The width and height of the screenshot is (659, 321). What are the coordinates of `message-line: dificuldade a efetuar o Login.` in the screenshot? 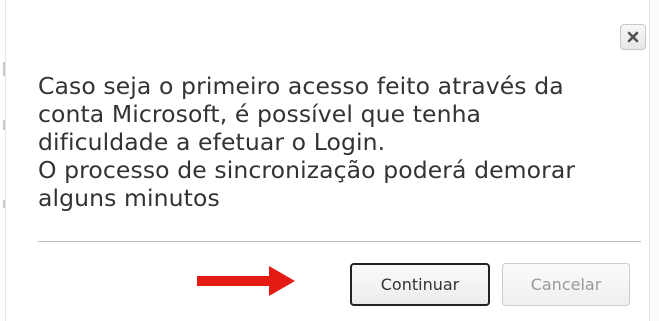 It's located at (212, 142).